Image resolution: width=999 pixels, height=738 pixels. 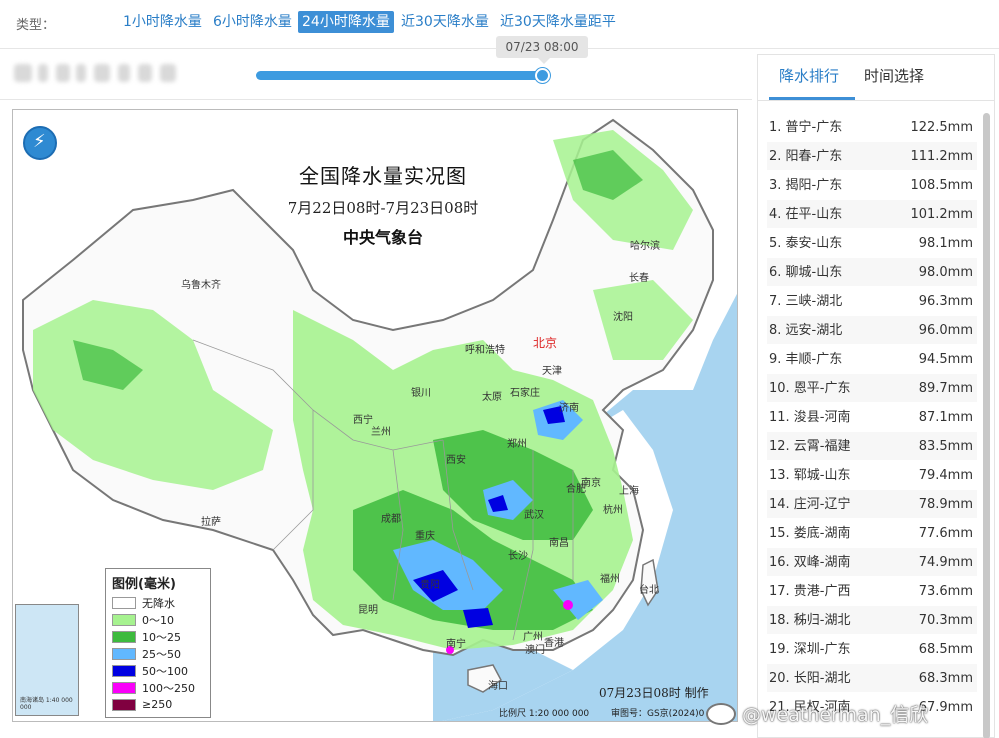 I want to click on timeline-handle, so click(x=542, y=75).